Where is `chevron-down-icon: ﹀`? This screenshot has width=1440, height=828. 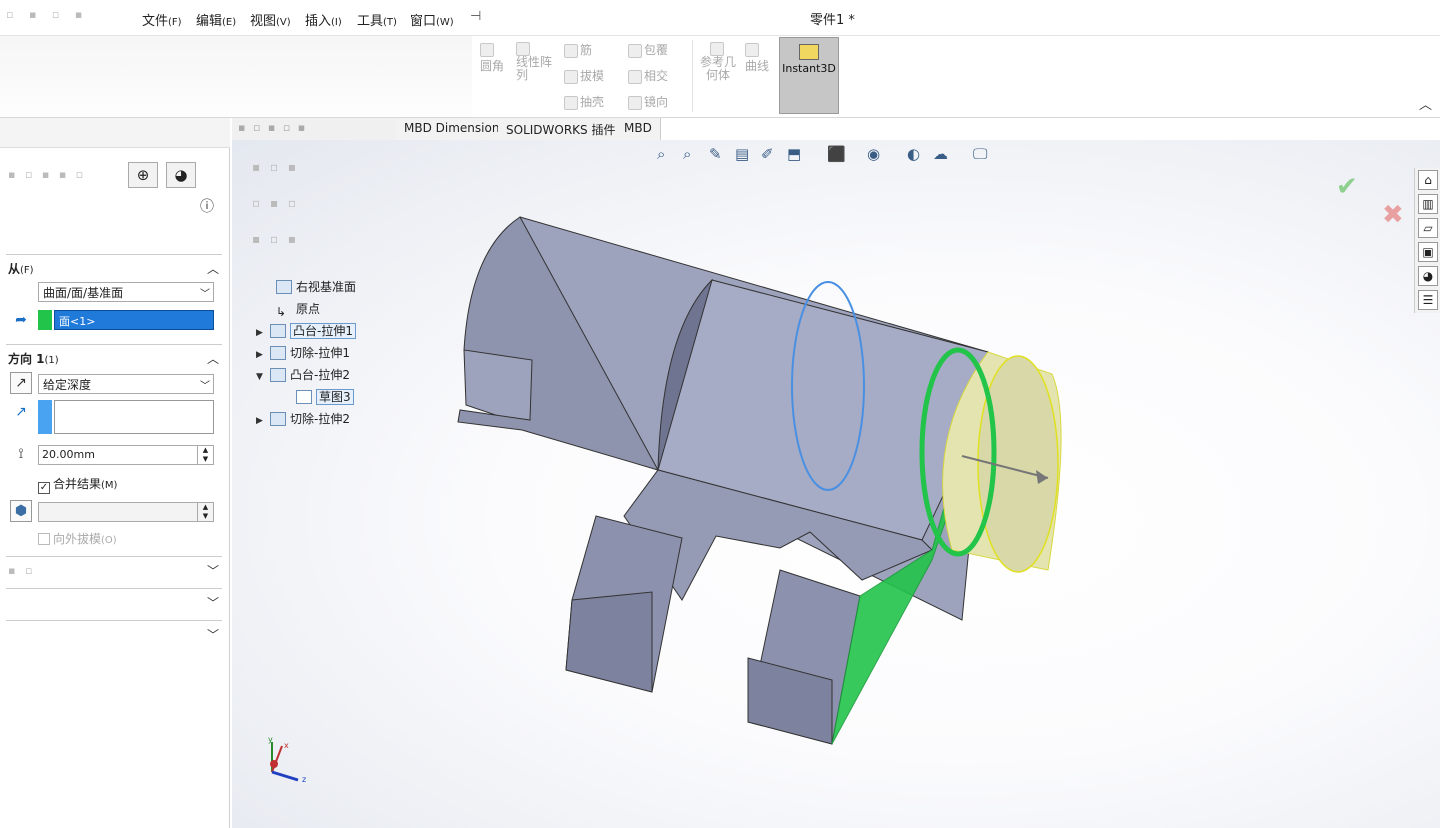 chevron-down-icon: ﹀ is located at coordinates (205, 386).